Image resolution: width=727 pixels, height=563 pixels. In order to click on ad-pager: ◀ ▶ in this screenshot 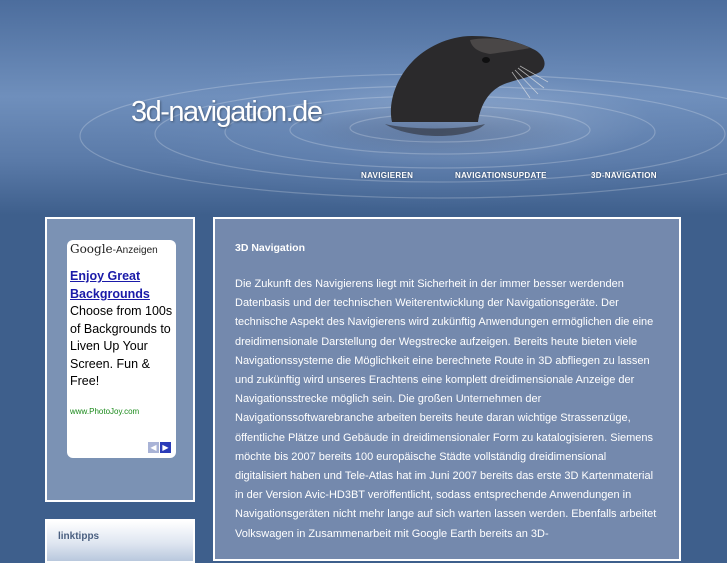, I will do `click(159, 450)`.